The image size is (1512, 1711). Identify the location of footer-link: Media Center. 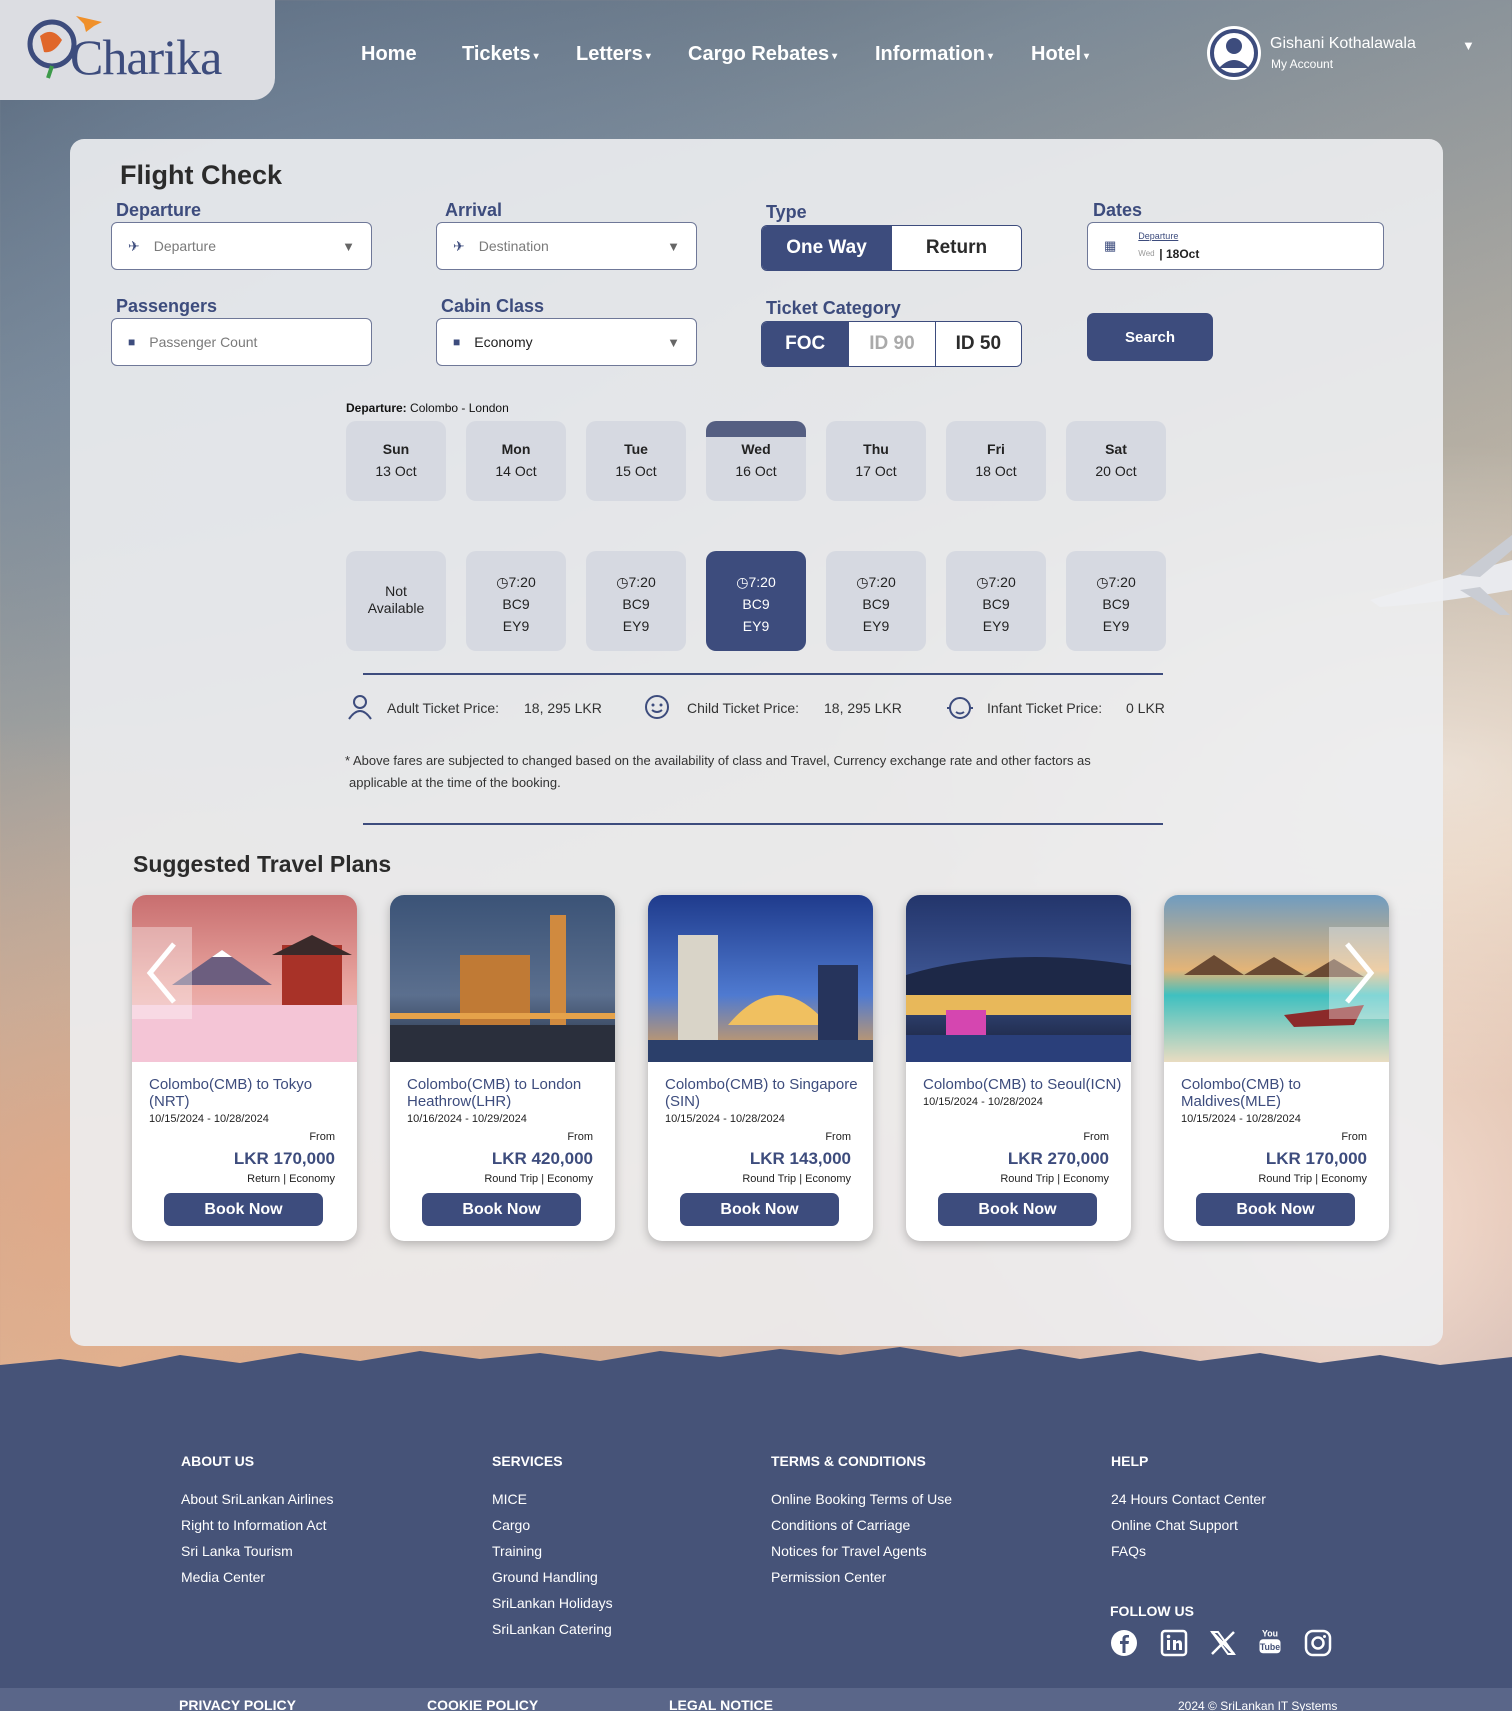
(257, 1582).